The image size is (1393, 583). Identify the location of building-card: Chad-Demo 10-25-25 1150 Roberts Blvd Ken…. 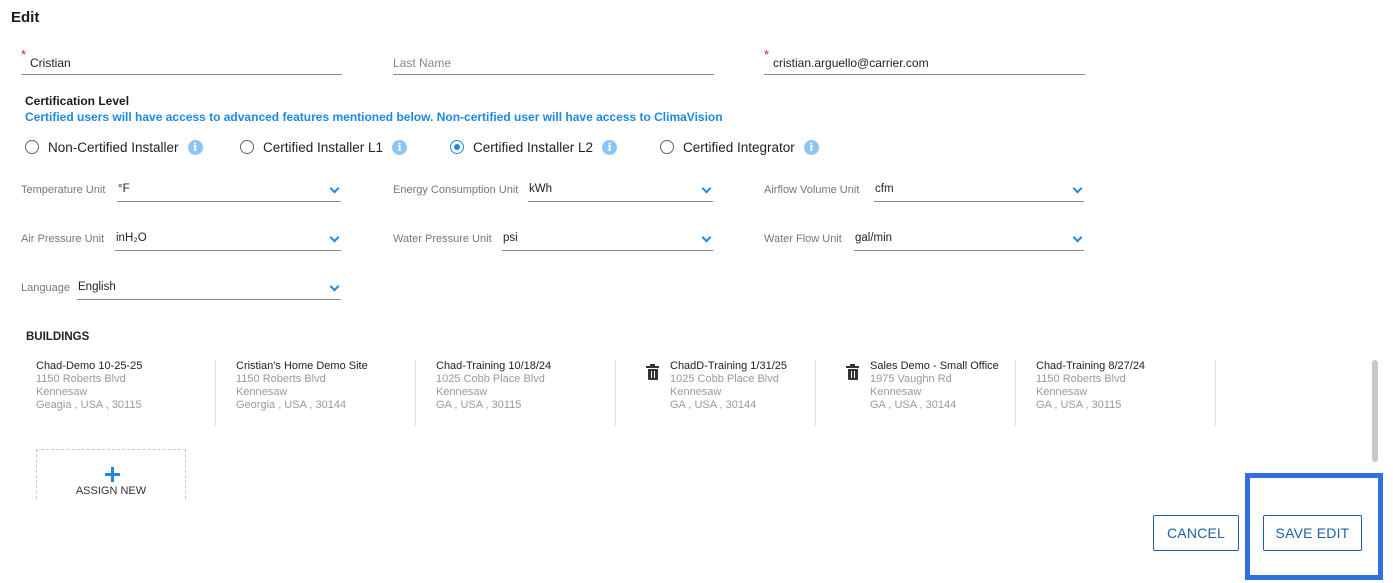
(116, 393).